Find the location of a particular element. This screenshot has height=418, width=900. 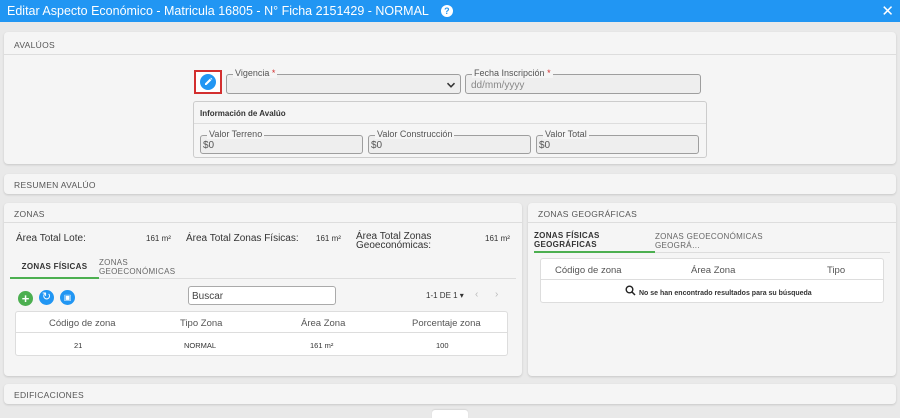

resumen-avaluo-title: RESUMEN AVALÚO is located at coordinates (55, 185).